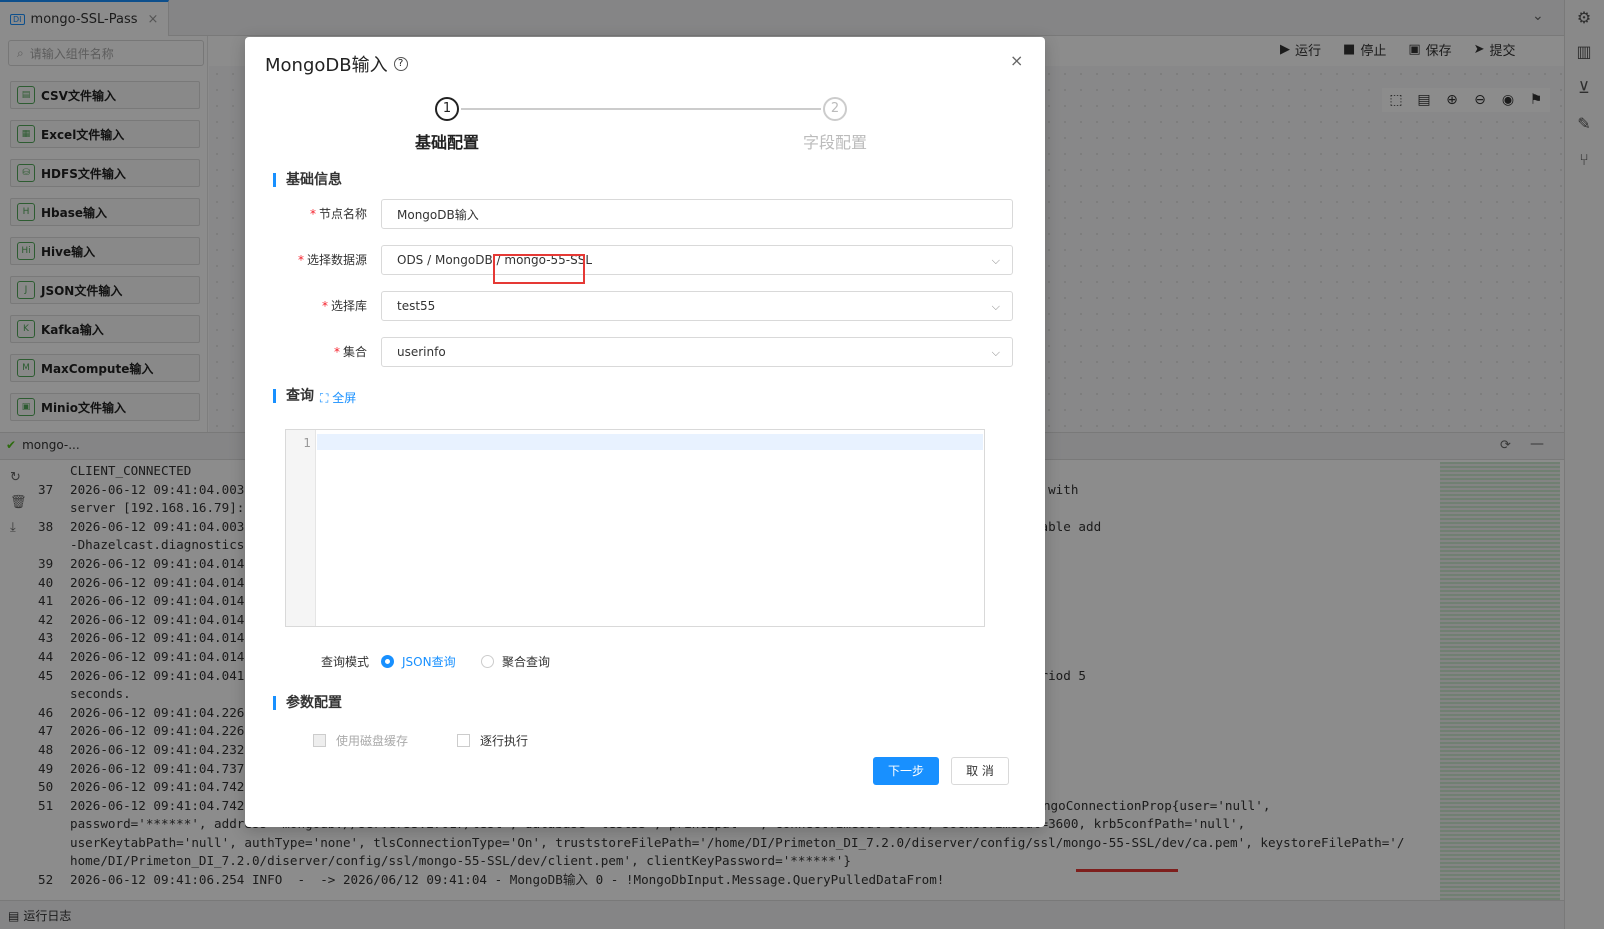 This screenshot has width=1604, height=929. I want to click on line-gutter: 1, so click(301, 528).